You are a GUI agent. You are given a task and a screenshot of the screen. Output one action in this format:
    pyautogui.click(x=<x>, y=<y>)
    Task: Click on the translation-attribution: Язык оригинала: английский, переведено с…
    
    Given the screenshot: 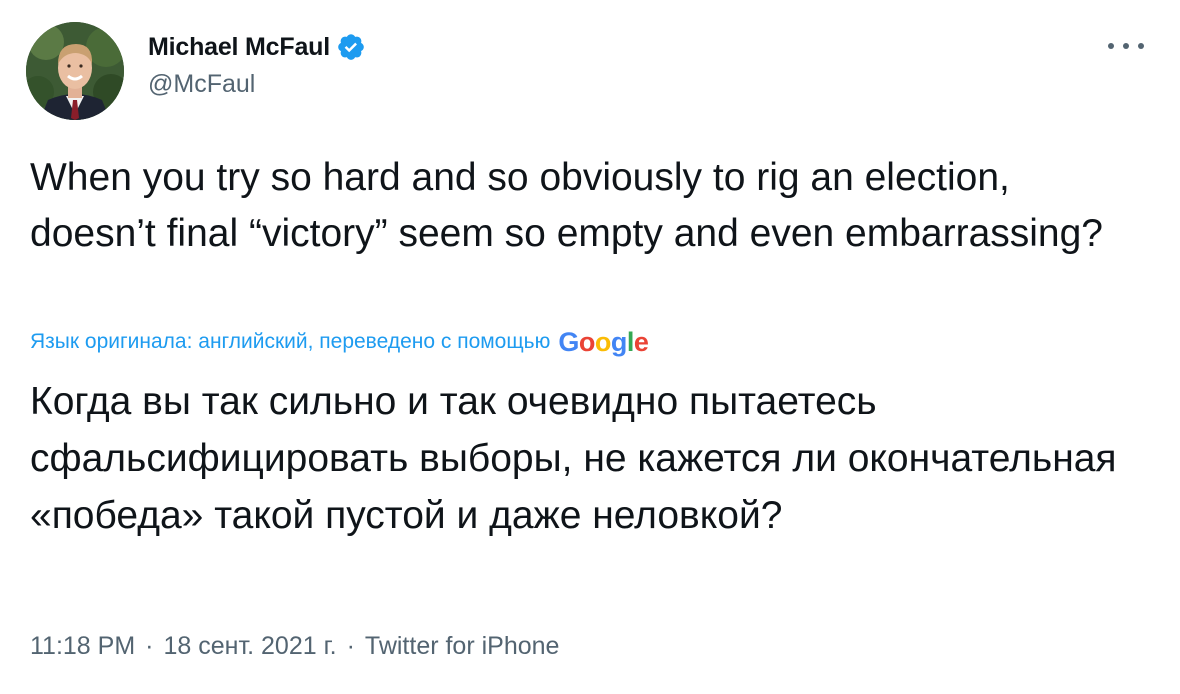 What is the action you would take?
    pyautogui.click(x=339, y=342)
    